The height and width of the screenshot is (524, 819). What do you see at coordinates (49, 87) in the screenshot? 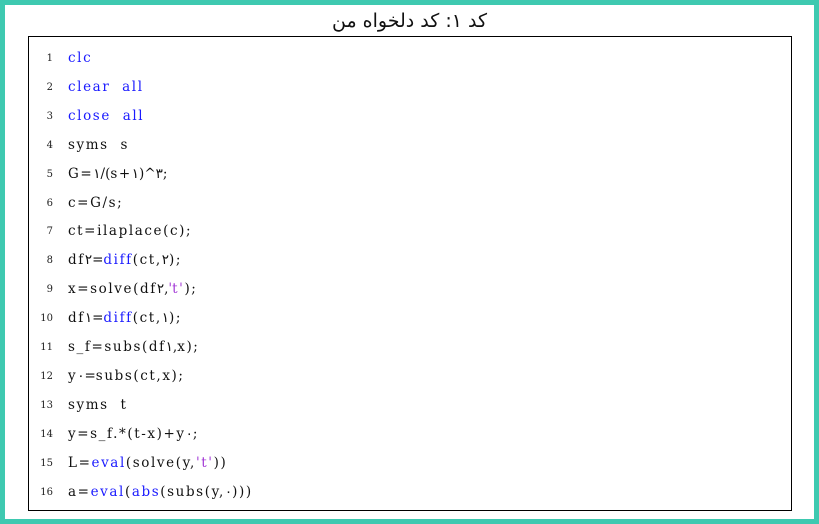
I see `line-number: 2` at bounding box center [49, 87].